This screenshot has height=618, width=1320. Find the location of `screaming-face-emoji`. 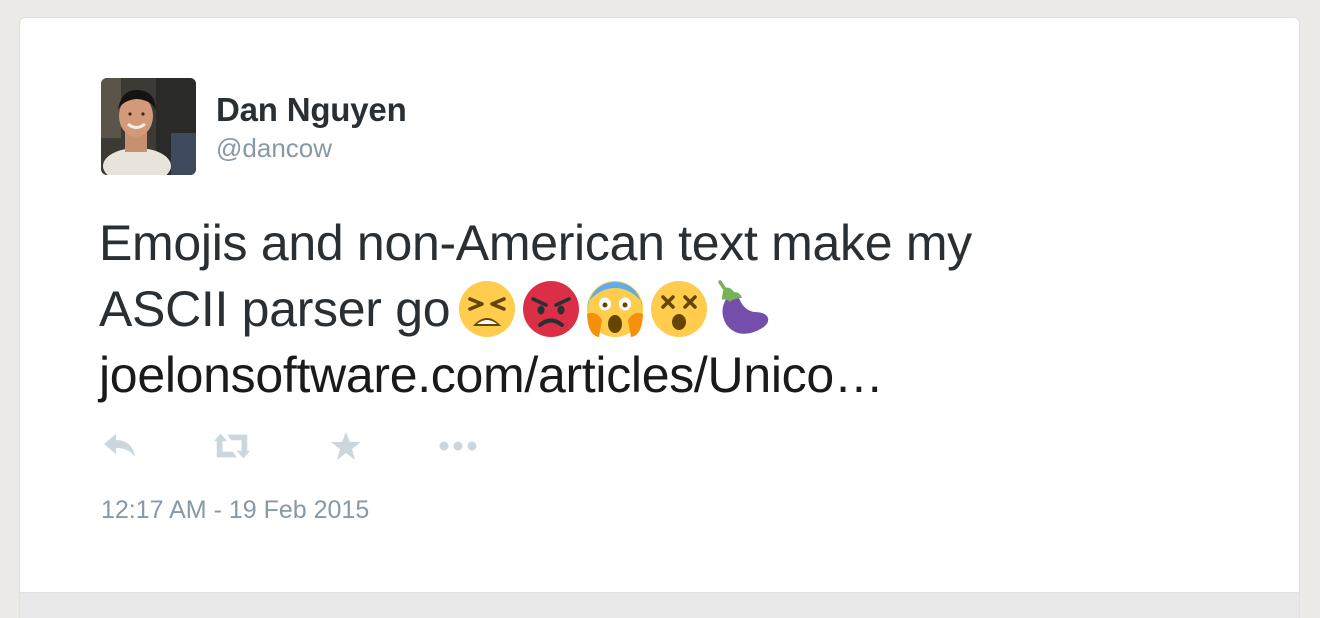

screaming-face-emoji is located at coordinates (615, 309).